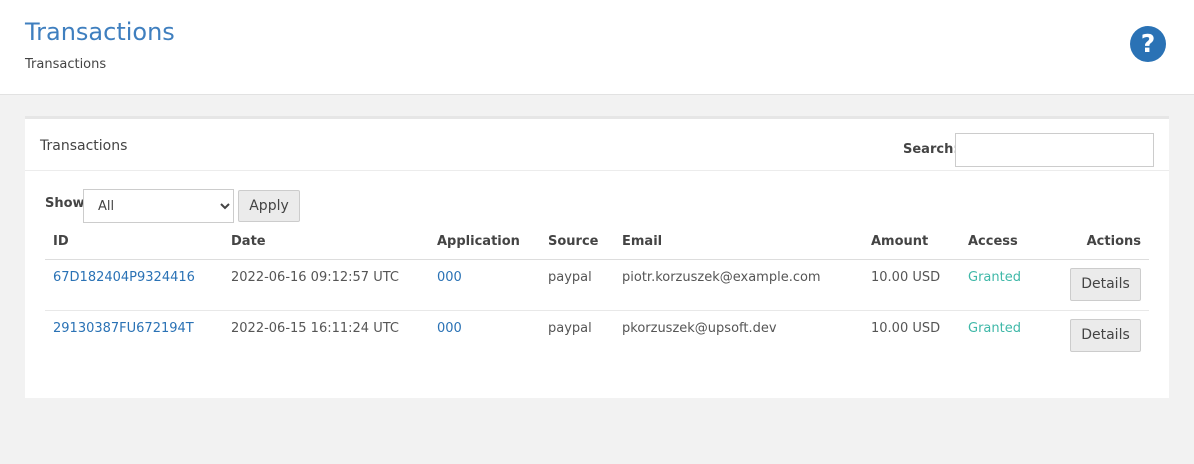 Image resolution: width=1194 pixels, height=464 pixels. I want to click on search-label: Search:, so click(931, 149).